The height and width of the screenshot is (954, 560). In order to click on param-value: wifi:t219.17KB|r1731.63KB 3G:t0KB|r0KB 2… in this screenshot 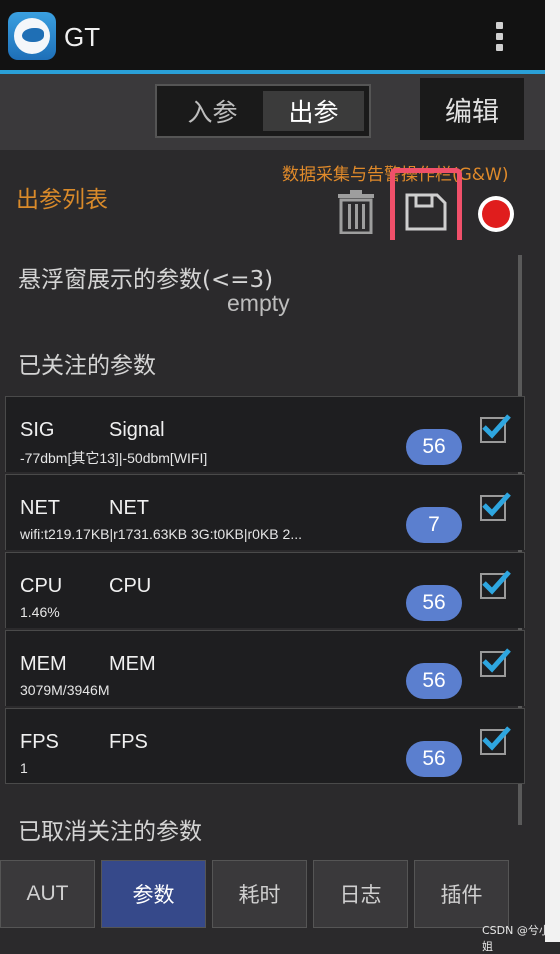, I will do `click(161, 534)`.